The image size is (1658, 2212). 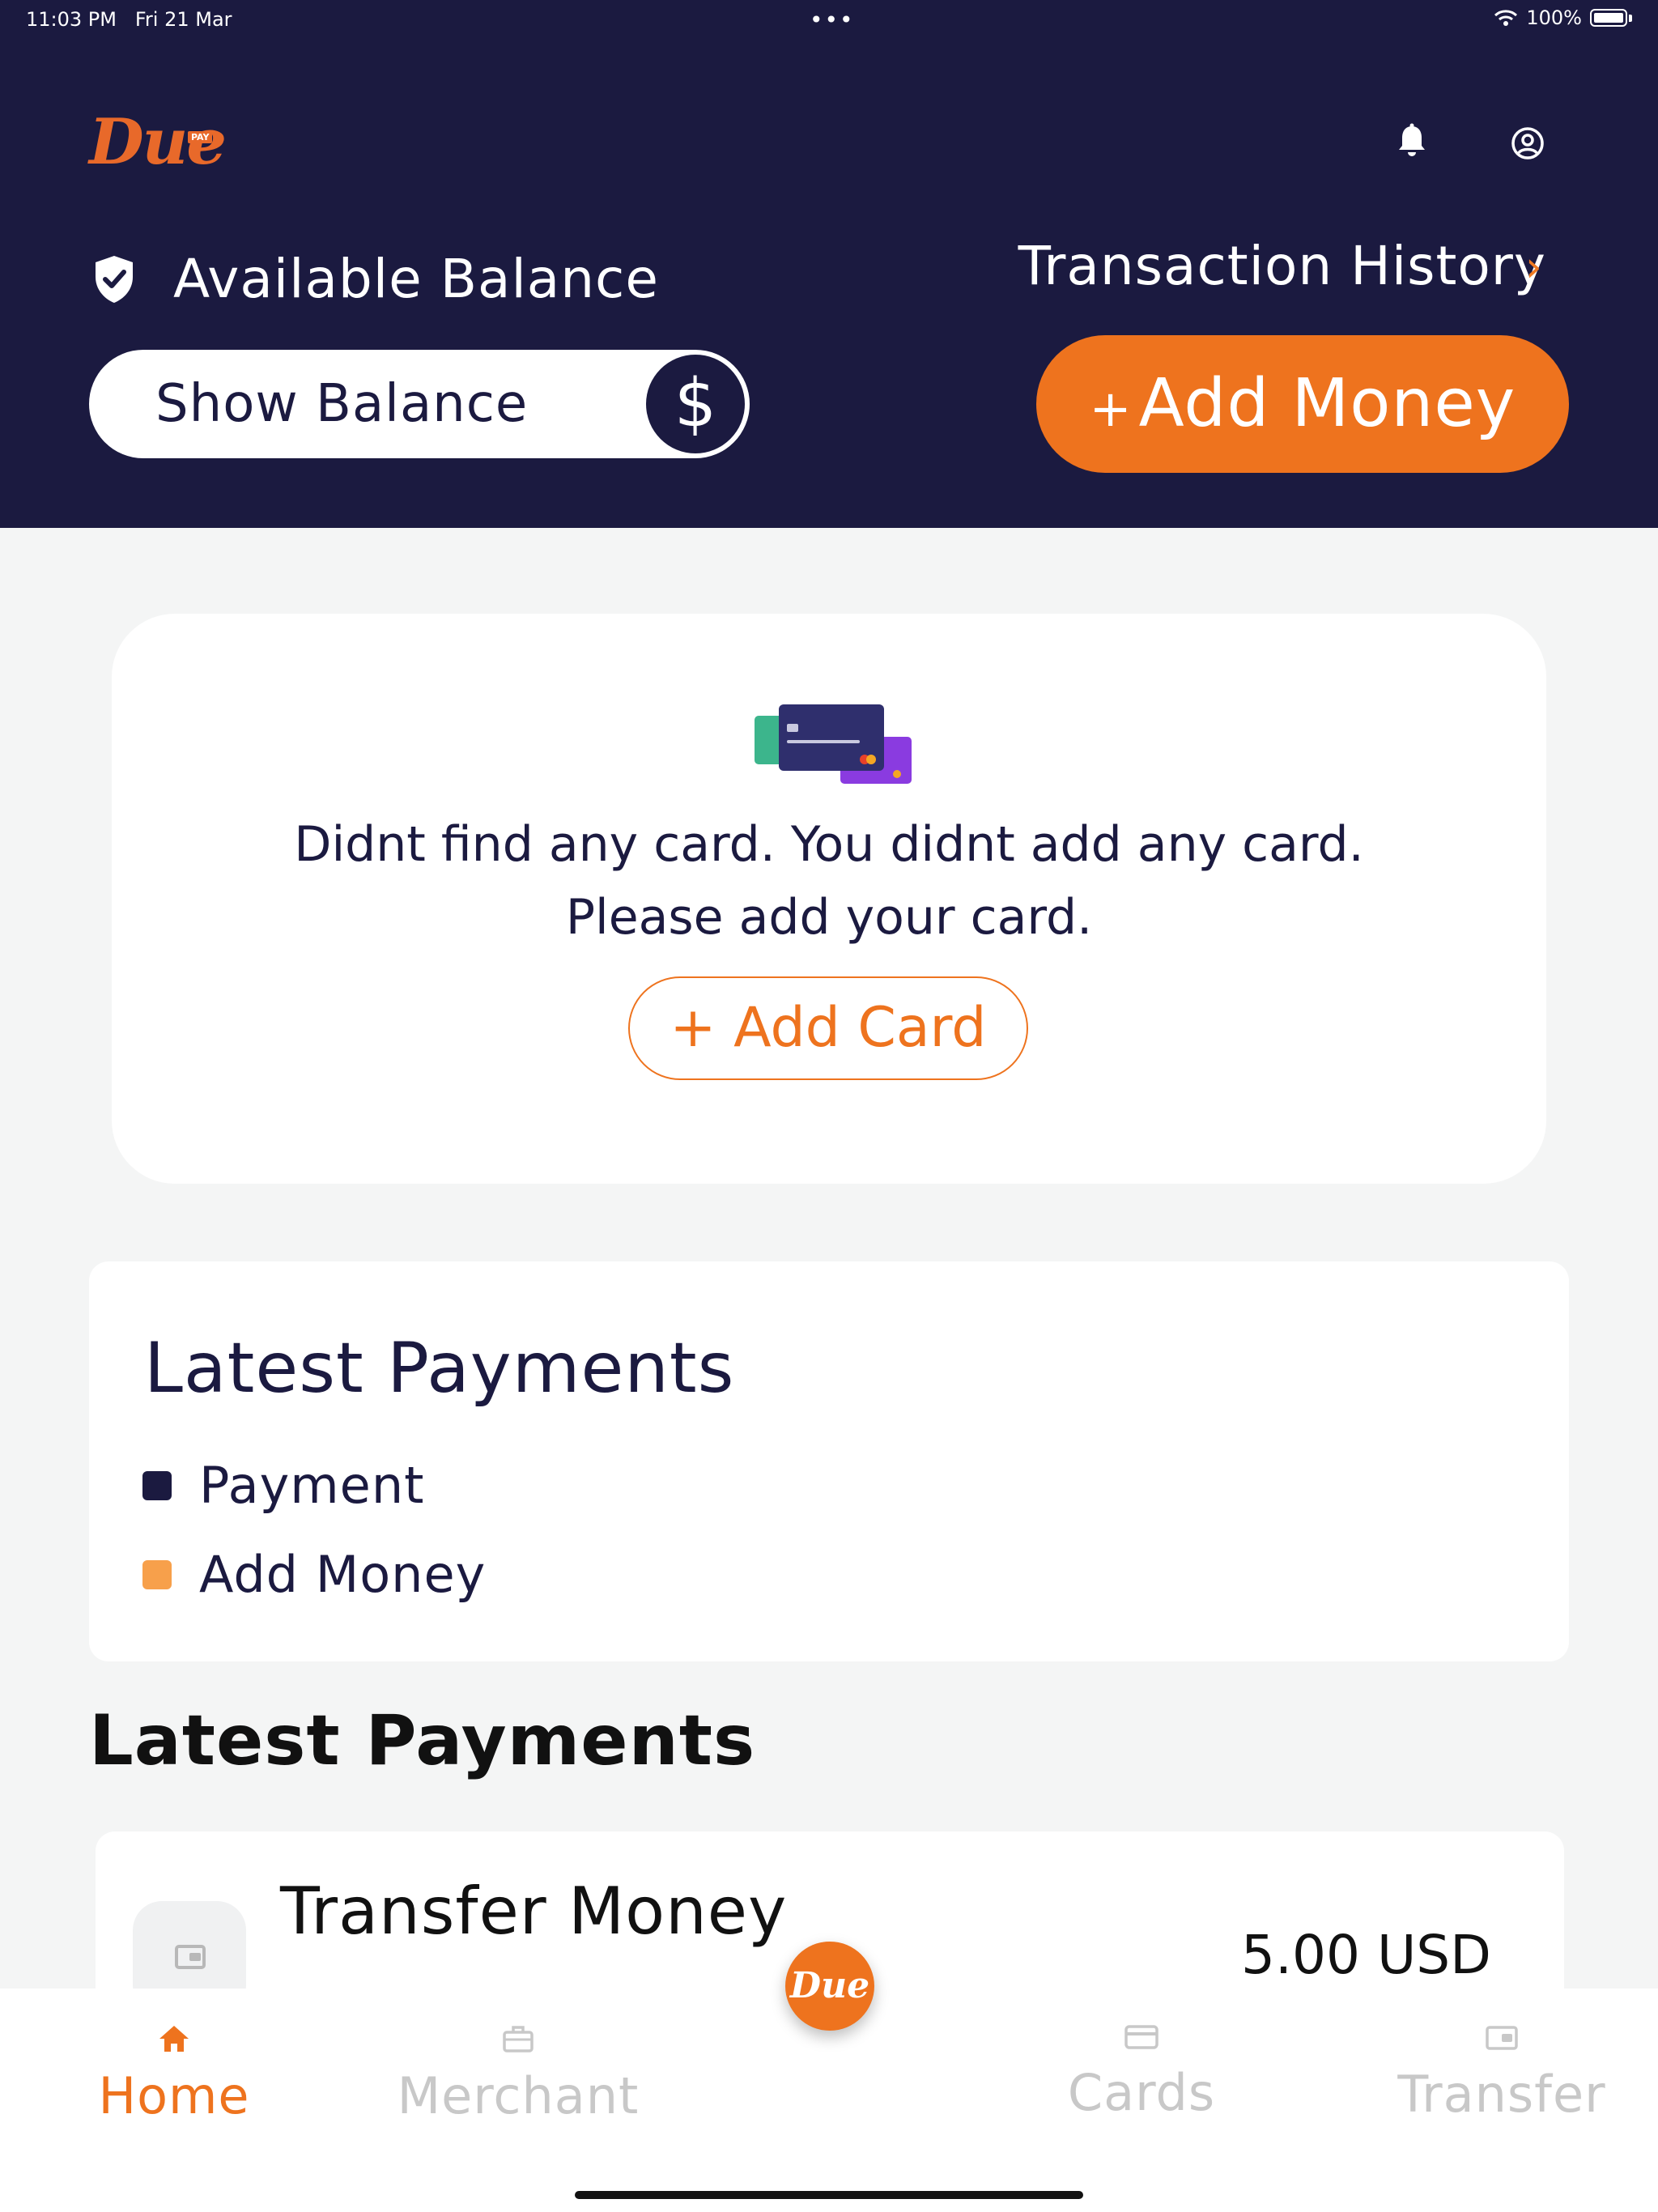 I want to click on plus-icon: +, so click(x=1111, y=408).